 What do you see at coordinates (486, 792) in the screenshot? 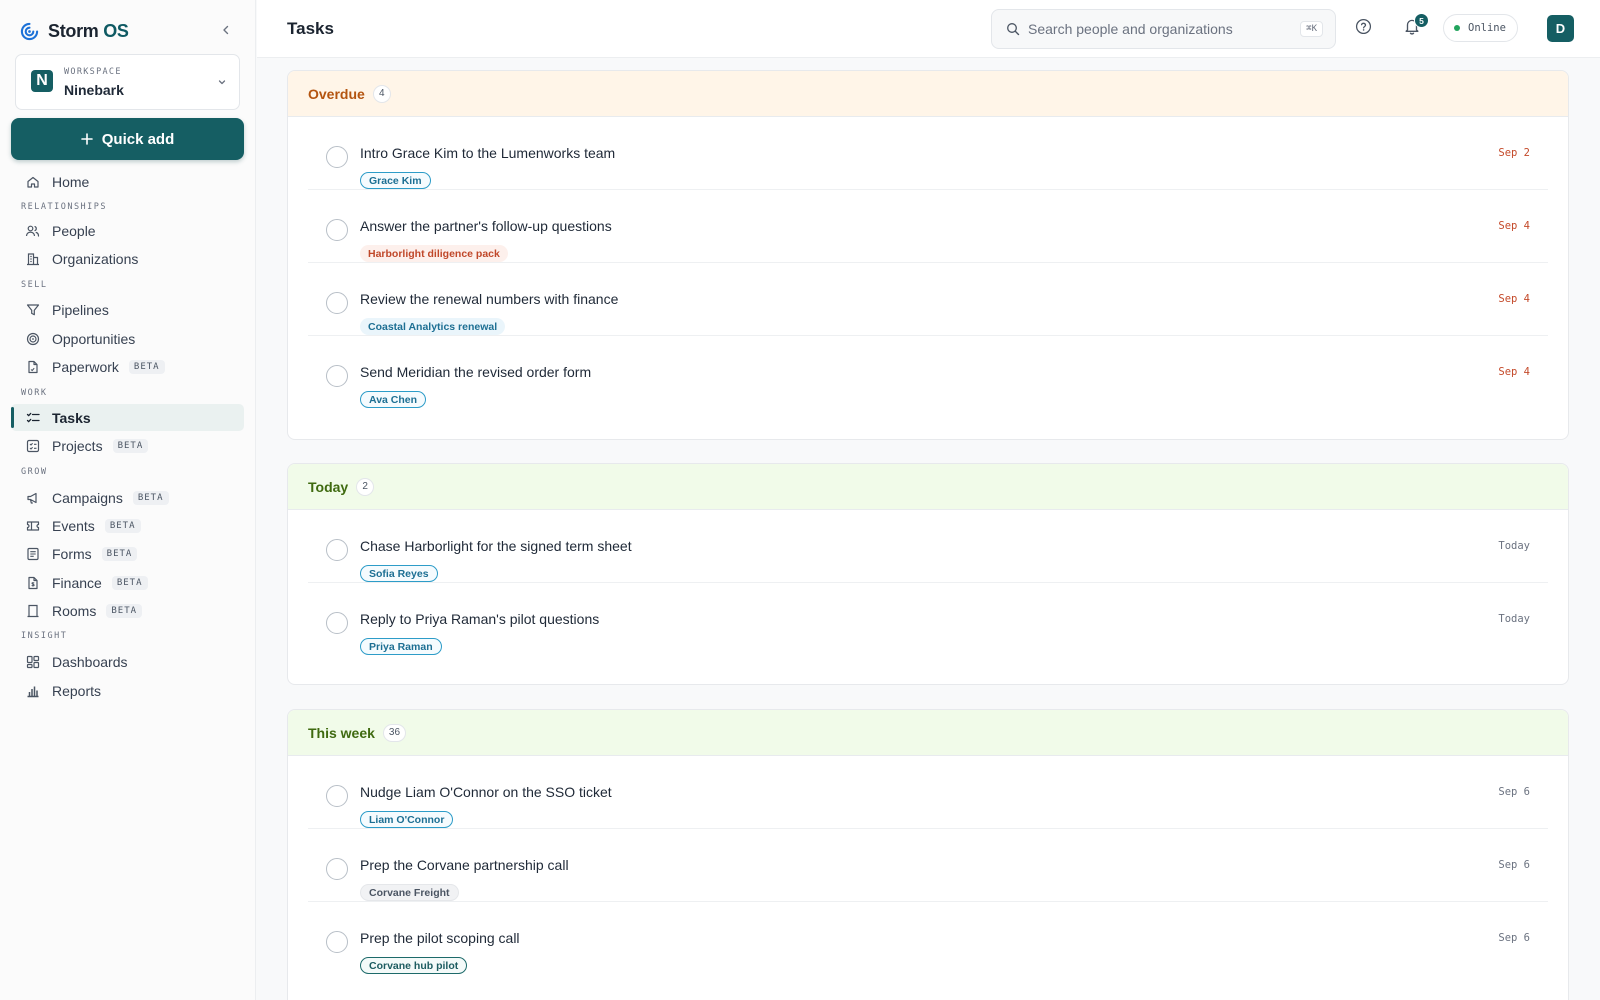
I see `task-title: Nudge Liam O'Connor on the SSO ticket` at bounding box center [486, 792].